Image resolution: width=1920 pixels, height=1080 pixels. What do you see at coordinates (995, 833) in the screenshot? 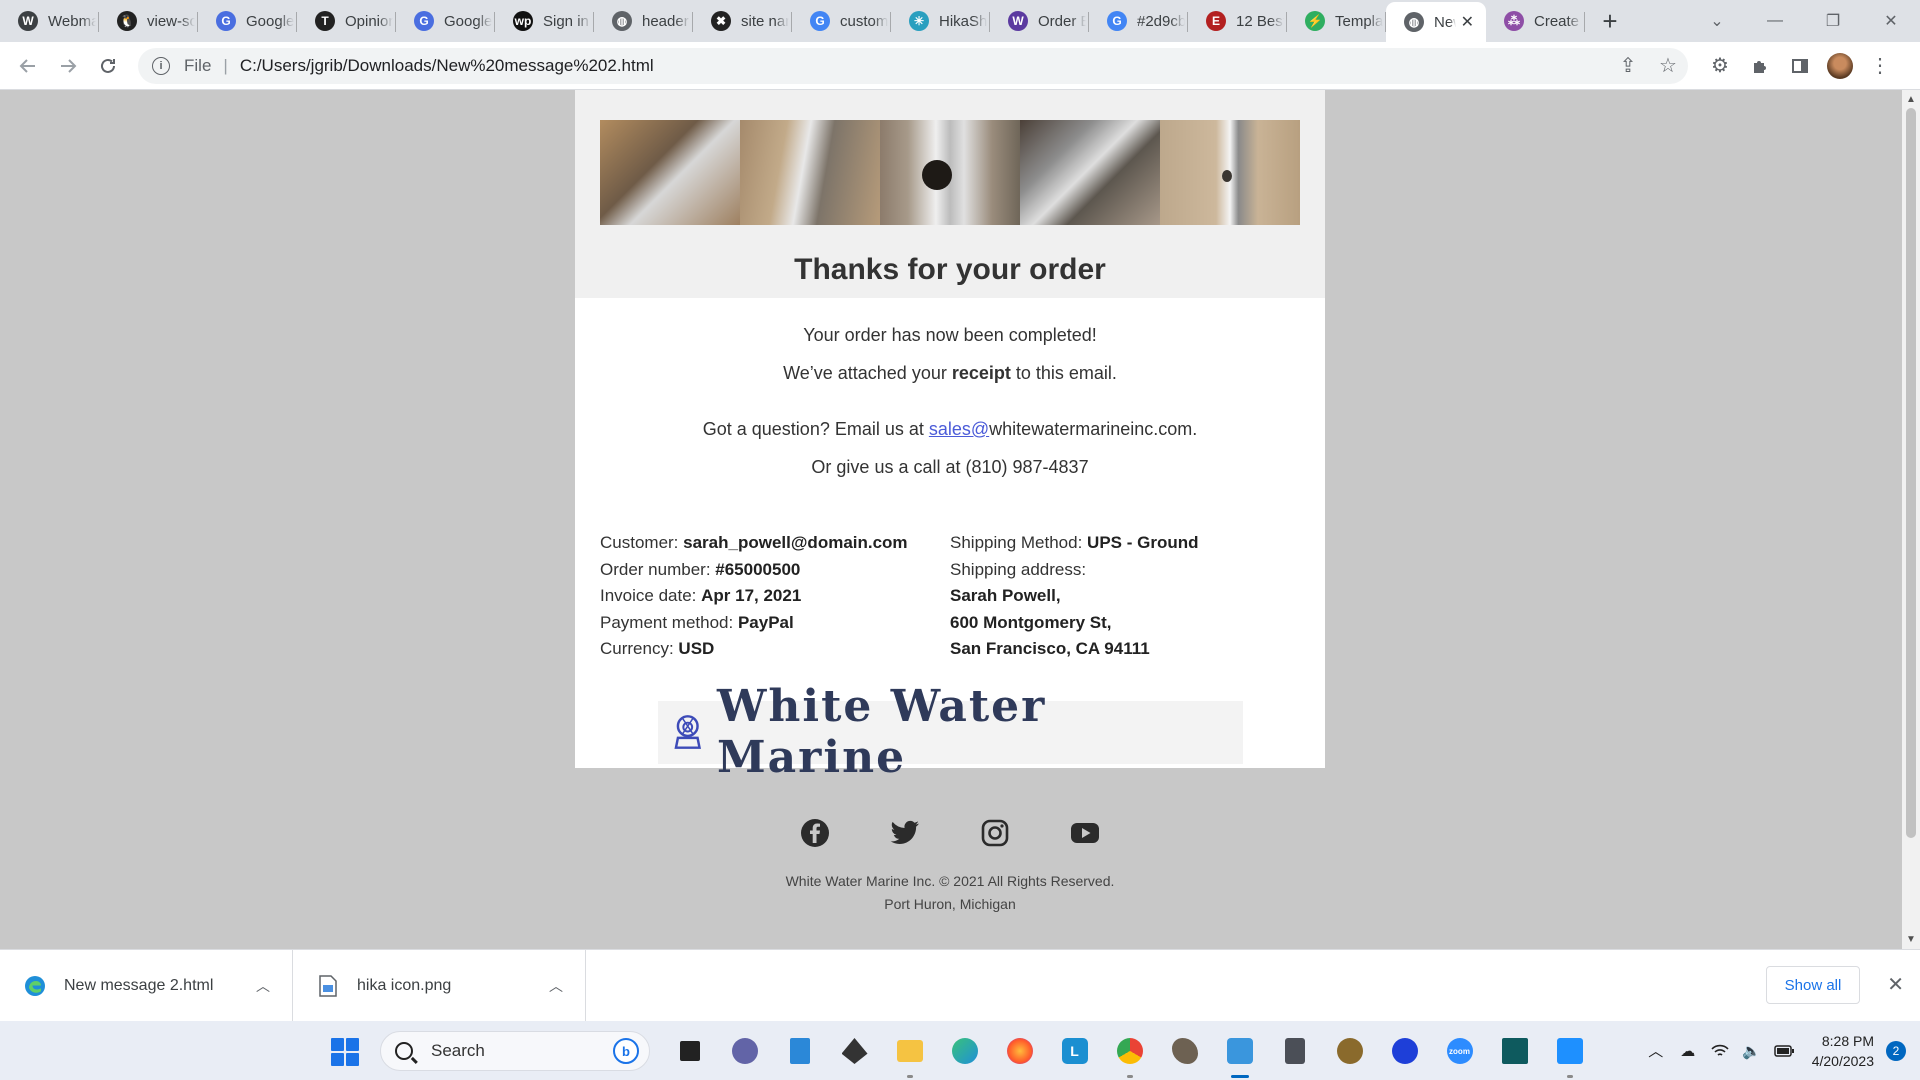
I see `instagram-icon` at bounding box center [995, 833].